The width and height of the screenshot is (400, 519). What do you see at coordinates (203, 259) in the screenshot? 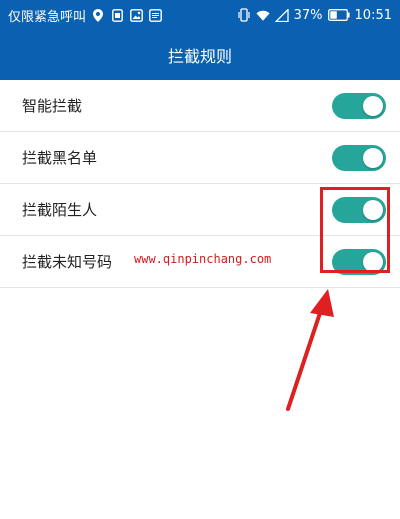
I see `watermark-text: www.qinpinchang.com` at bounding box center [203, 259].